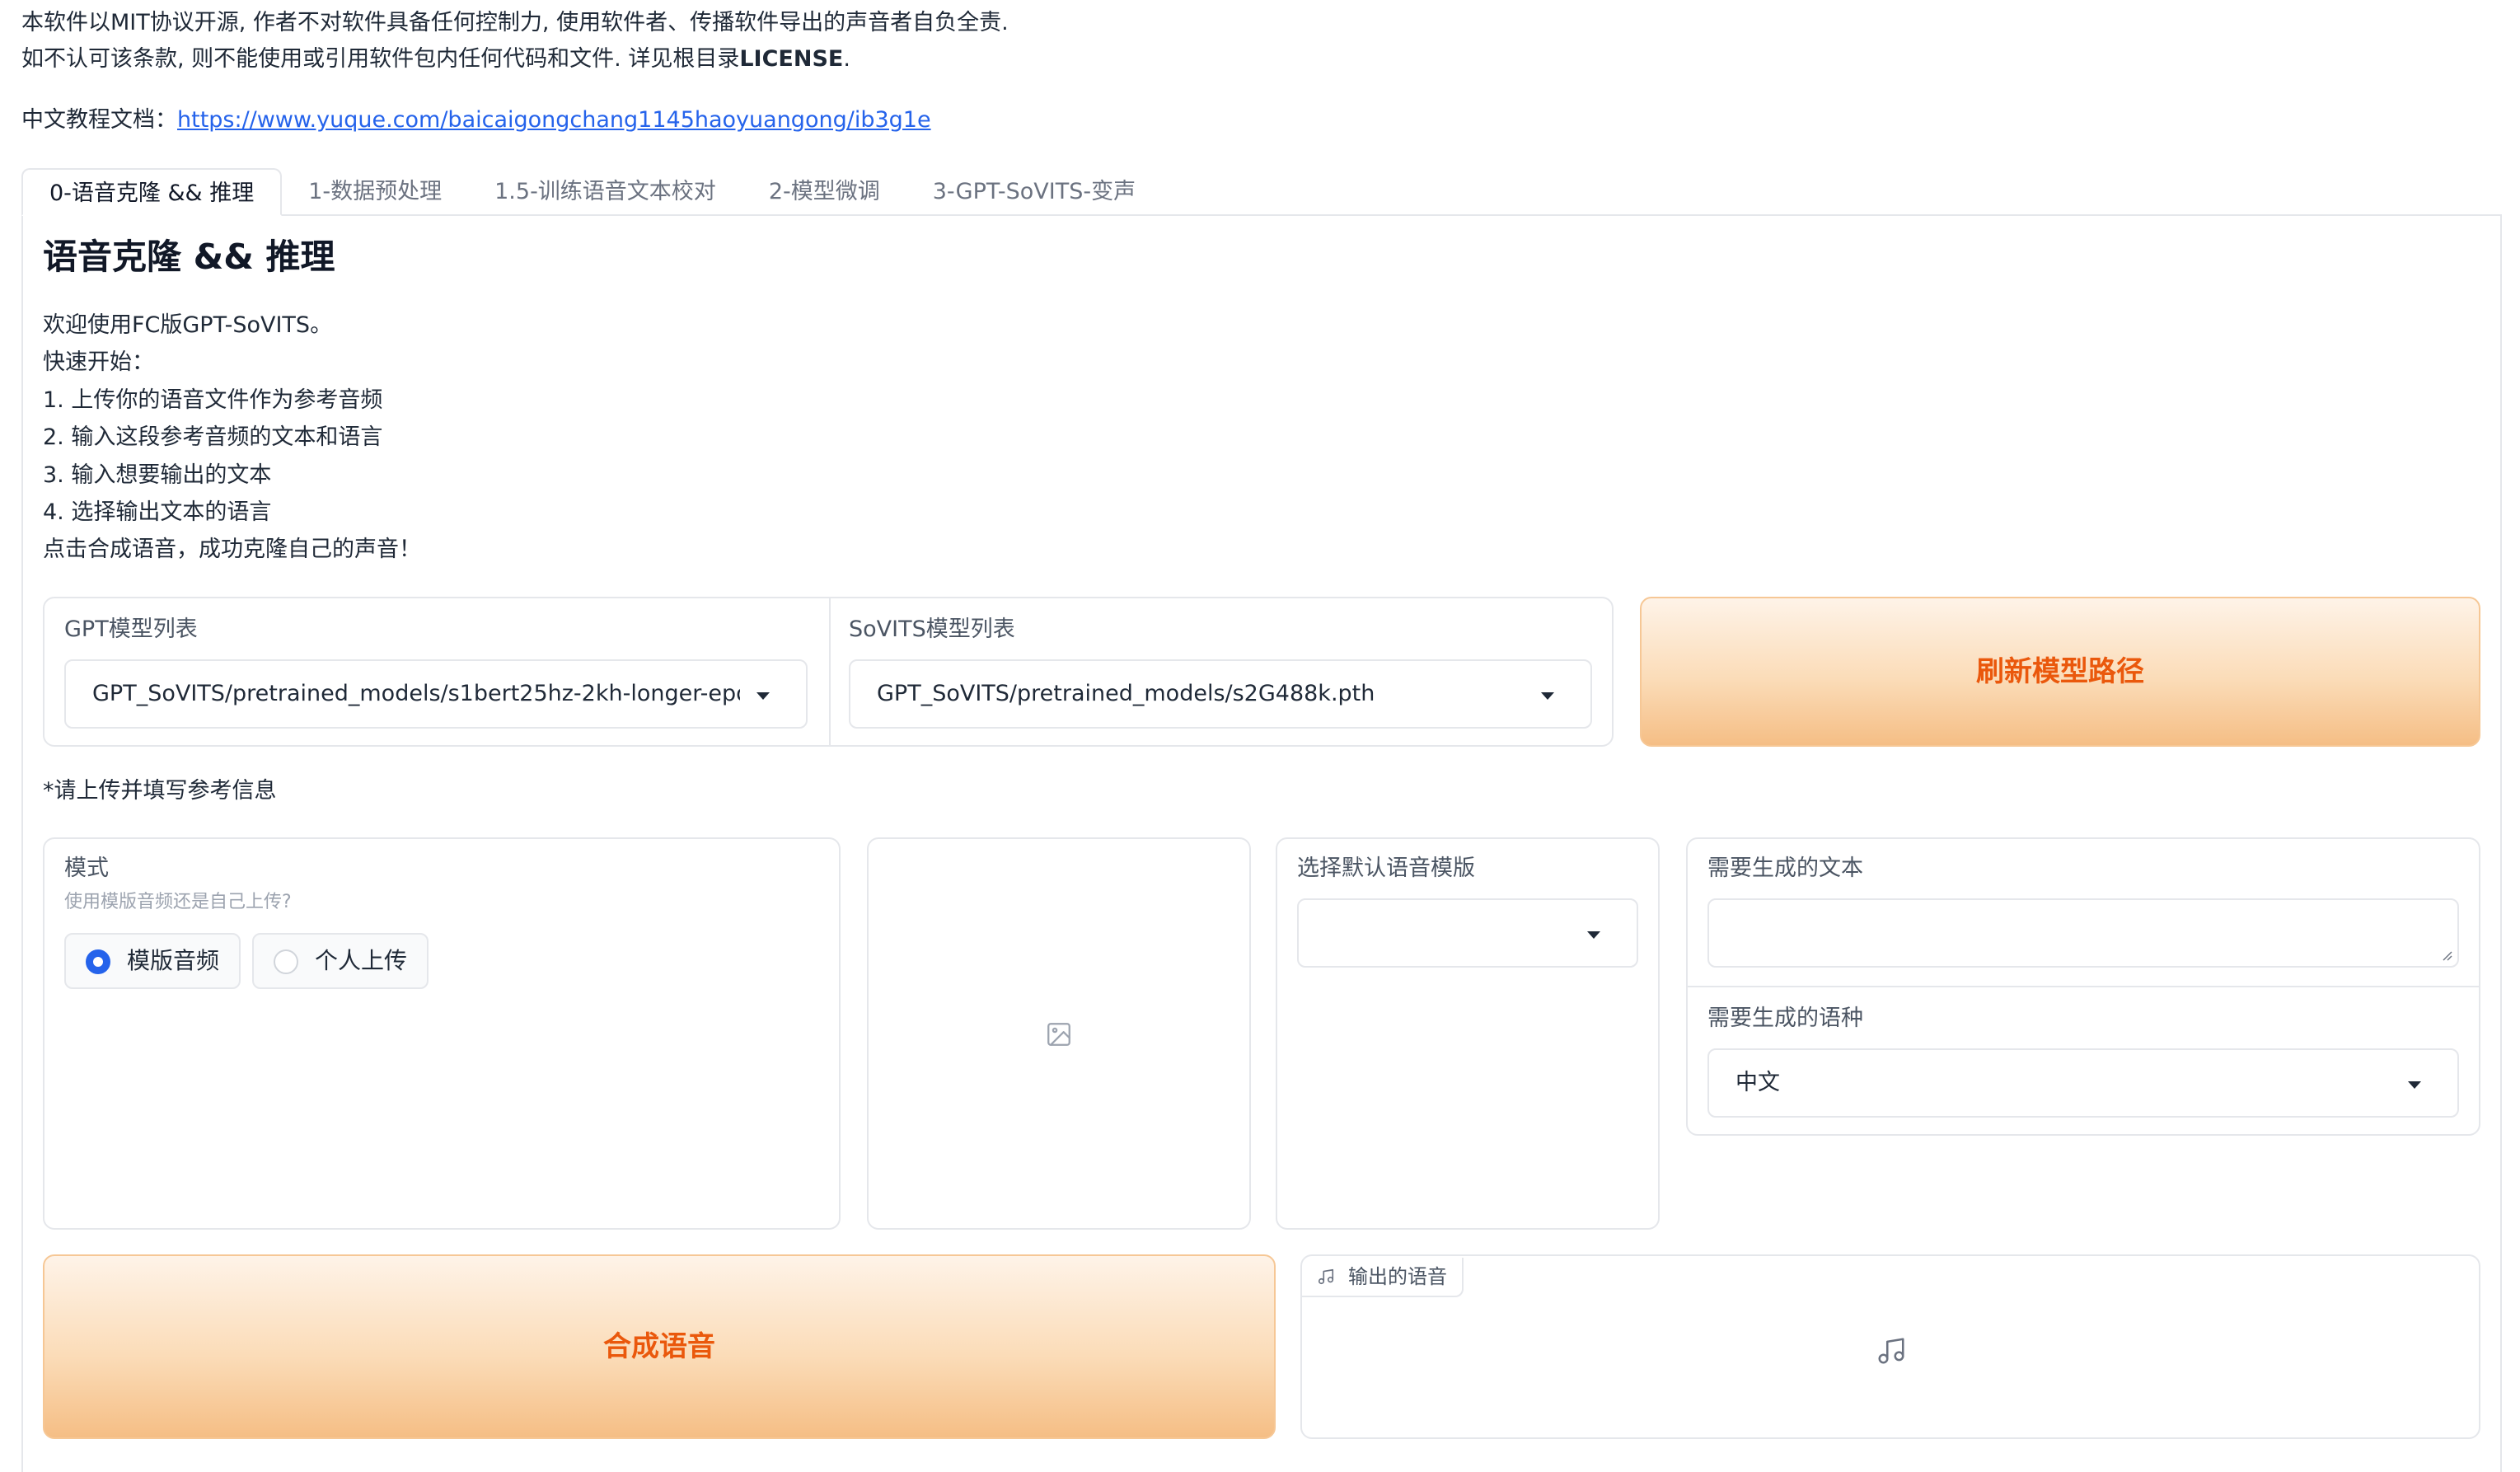 This screenshot has width=2520, height=1472. Describe the element at coordinates (232, 550) in the screenshot. I see `intro-line: 点击合成语音，成功克隆自己的声音！` at that location.